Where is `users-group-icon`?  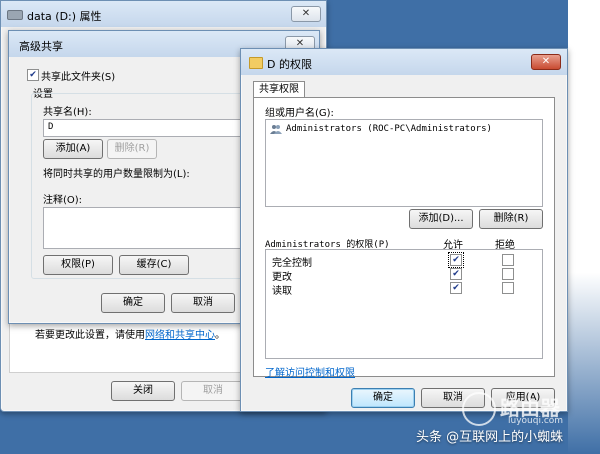 users-group-icon is located at coordinates (276, 129).